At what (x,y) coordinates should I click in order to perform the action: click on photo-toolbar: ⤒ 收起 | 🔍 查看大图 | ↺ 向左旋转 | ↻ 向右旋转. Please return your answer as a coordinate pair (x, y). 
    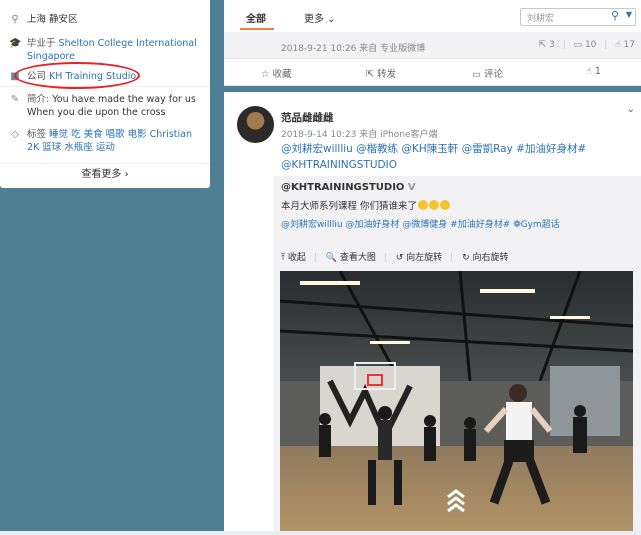
    Looking at the image, I should click on (395, 258).